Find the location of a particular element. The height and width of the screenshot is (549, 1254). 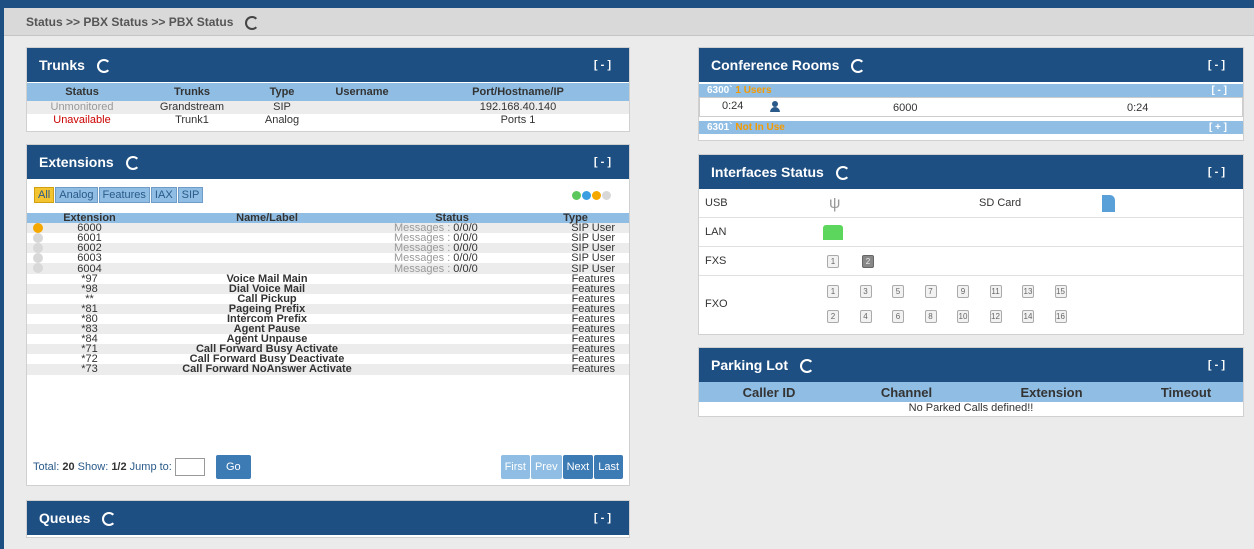

extension-number: *73 is located at coordinates (89, 369).